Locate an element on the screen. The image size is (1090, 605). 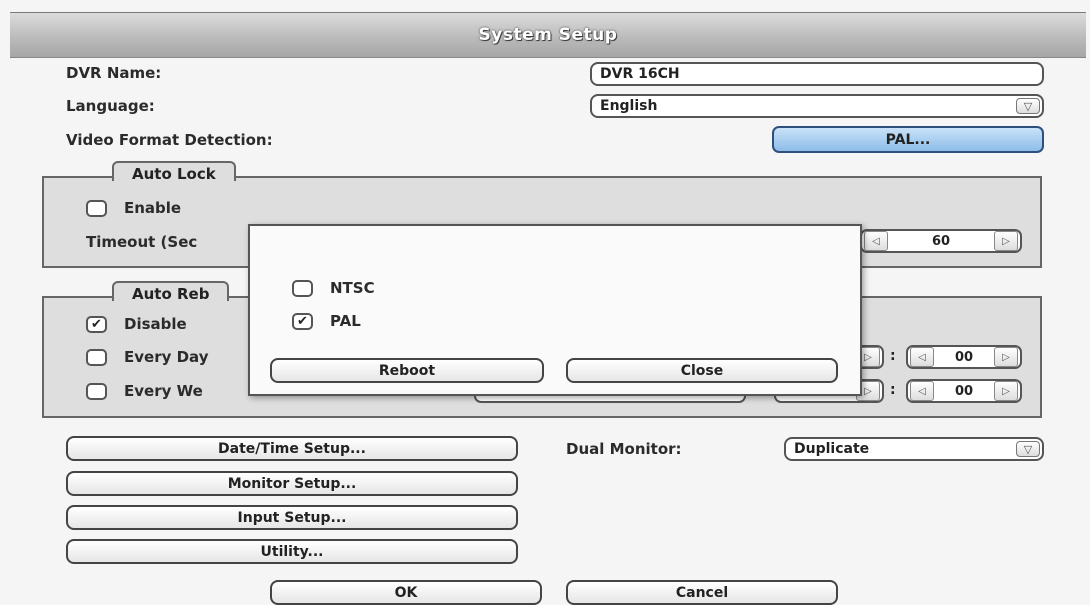
reboot-day-minute-spinner: ◁ 00 ▷ is located at coordinates (964, 357).